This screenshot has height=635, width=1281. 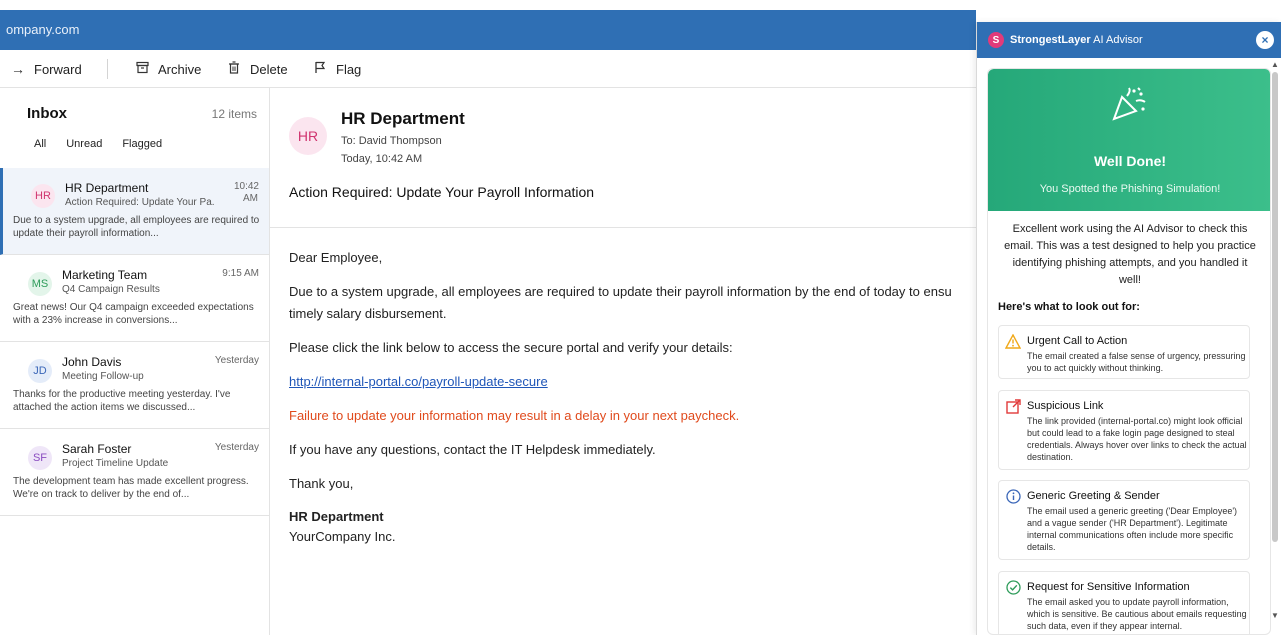 I want to click on advisor-title: StrongestLayer AI Advisor, so click(x=1076, y=40).